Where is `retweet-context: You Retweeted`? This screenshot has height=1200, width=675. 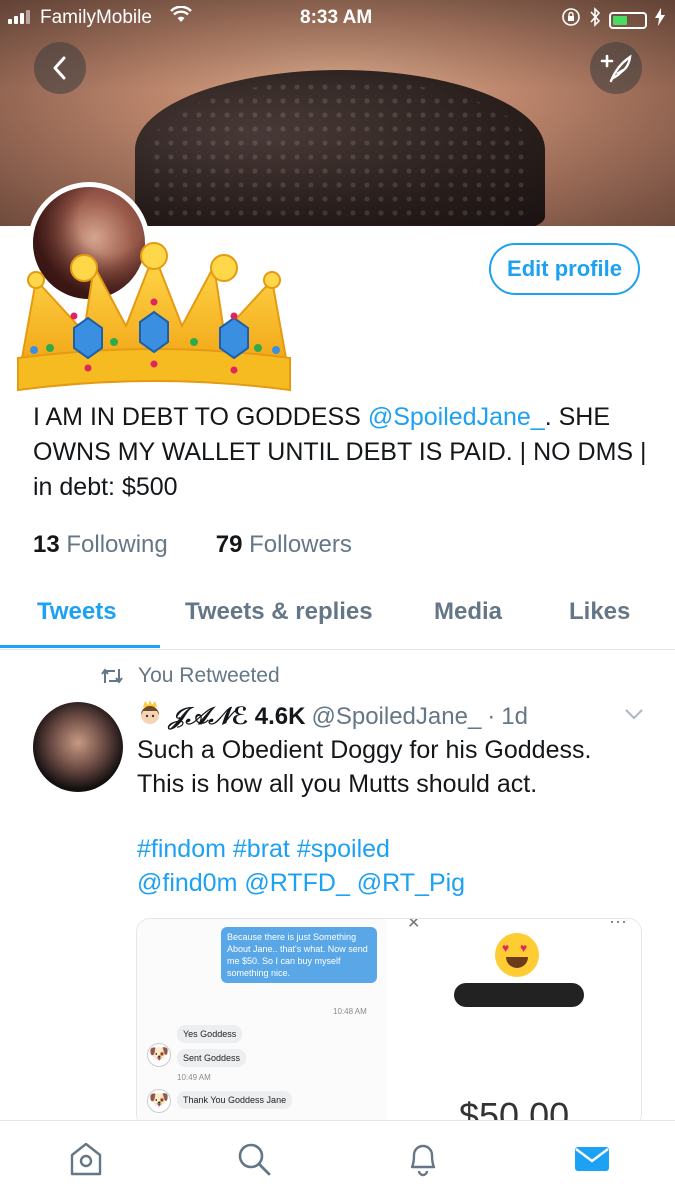
retweet-context: You Retweeted is located at coordinates (190, 676).